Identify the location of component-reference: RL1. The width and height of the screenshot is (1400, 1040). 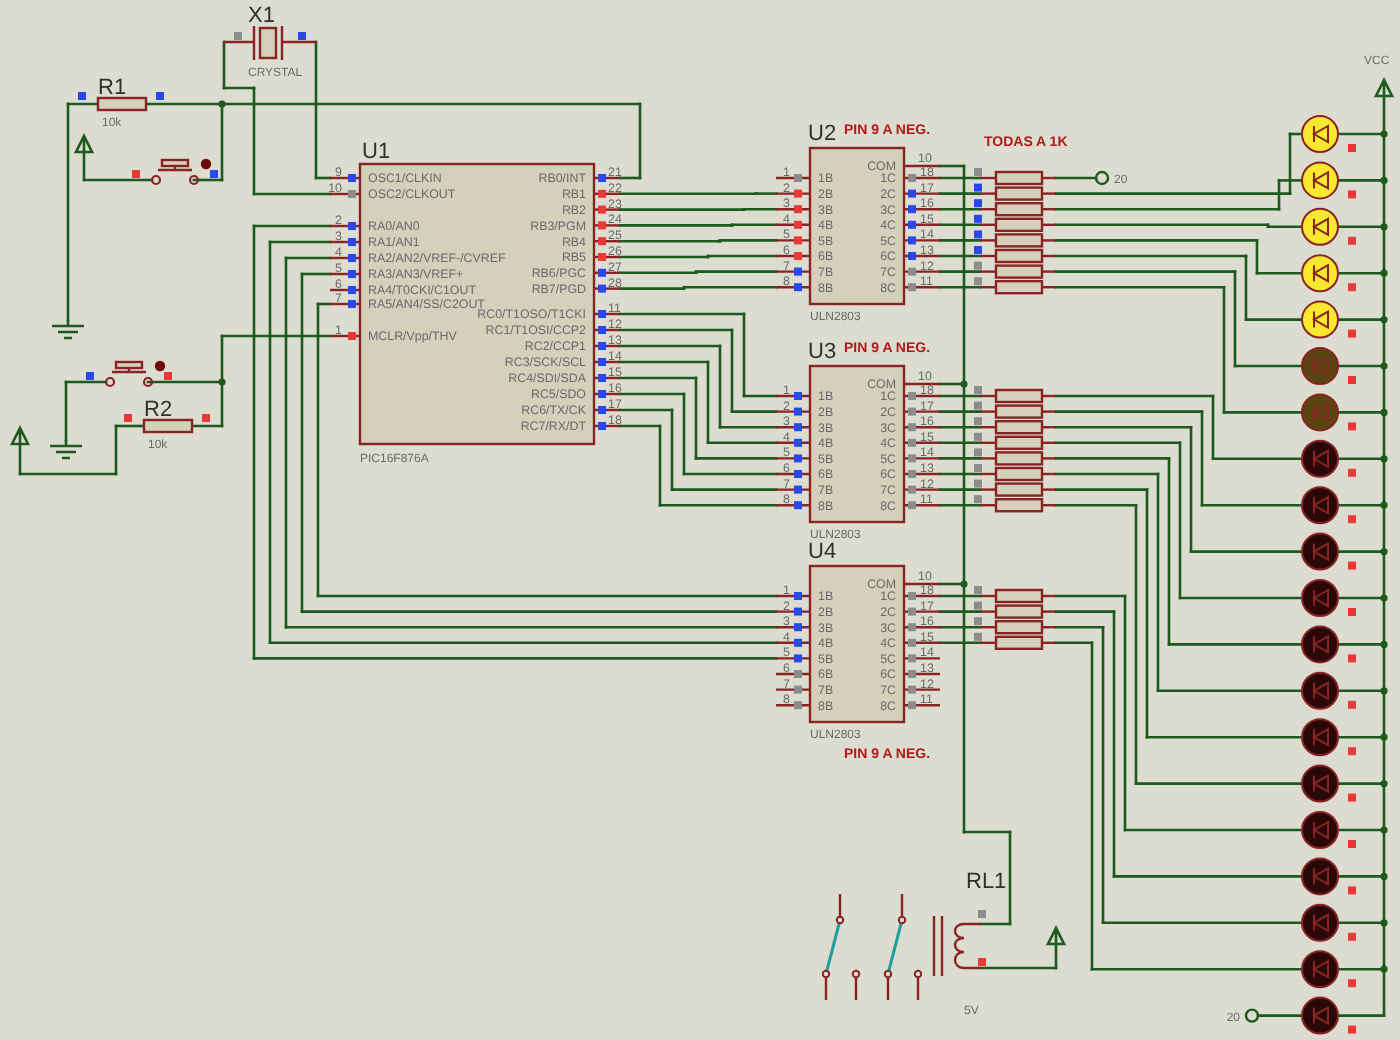
(986, 882).